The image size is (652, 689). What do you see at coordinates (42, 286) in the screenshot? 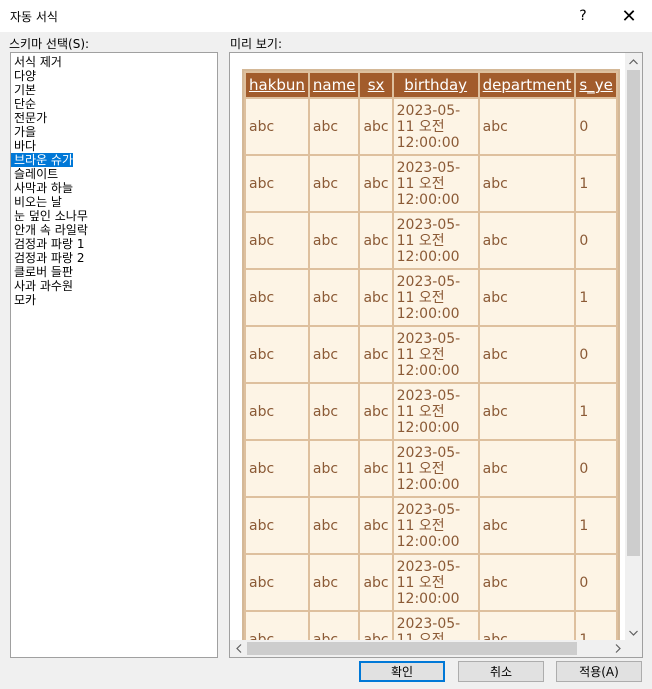
I see `scheme-list-item: 사과 과수원` at bounding box center [42, 286].